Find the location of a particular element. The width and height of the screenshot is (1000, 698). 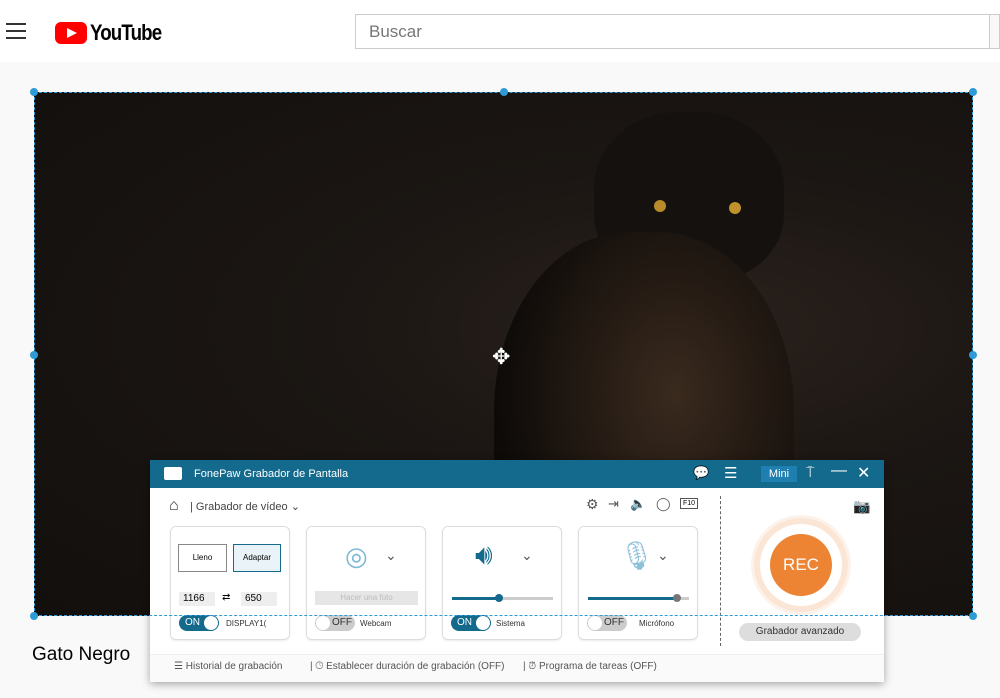

width-input: 1166 is located at coordinates (197, 599).